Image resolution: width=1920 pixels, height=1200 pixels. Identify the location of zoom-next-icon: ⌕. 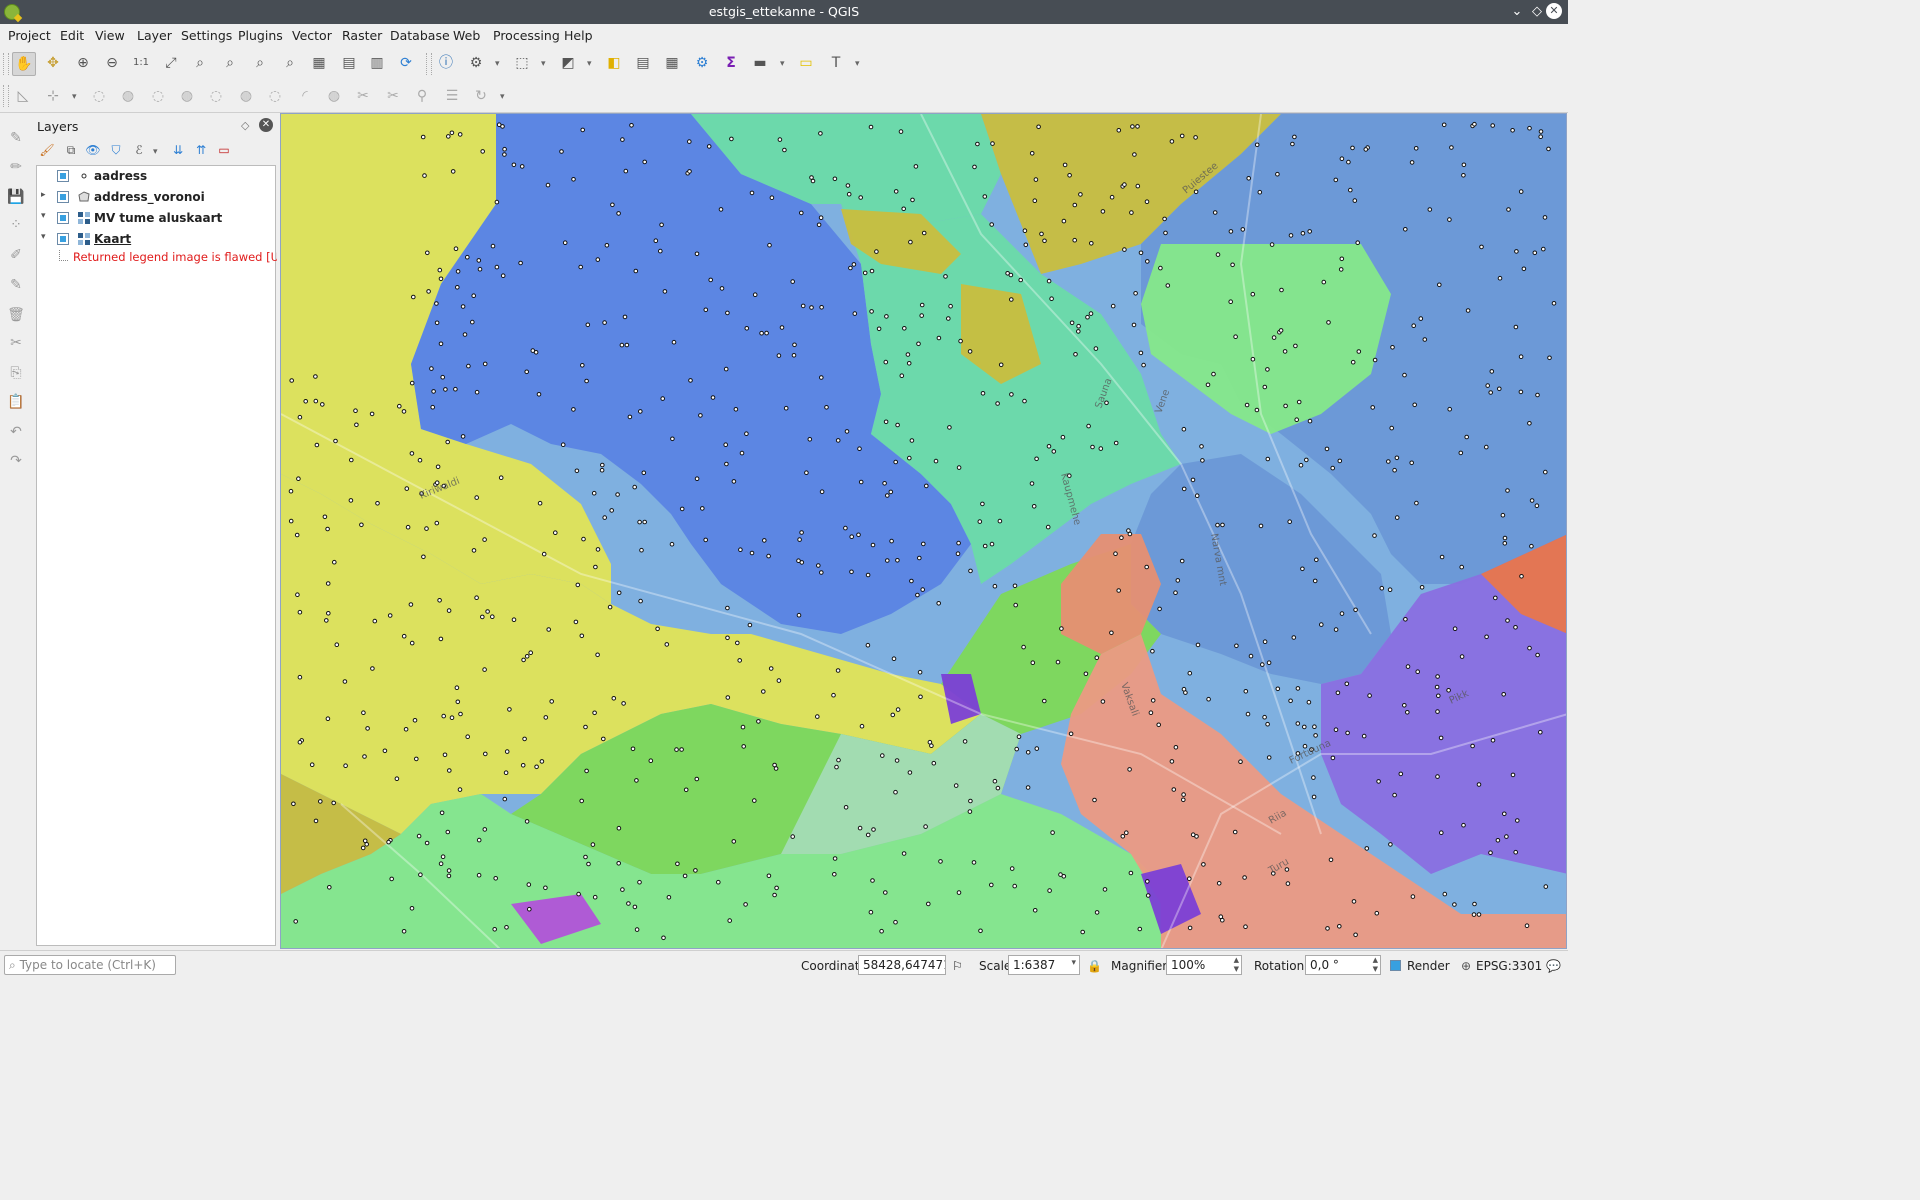
(290, 63).